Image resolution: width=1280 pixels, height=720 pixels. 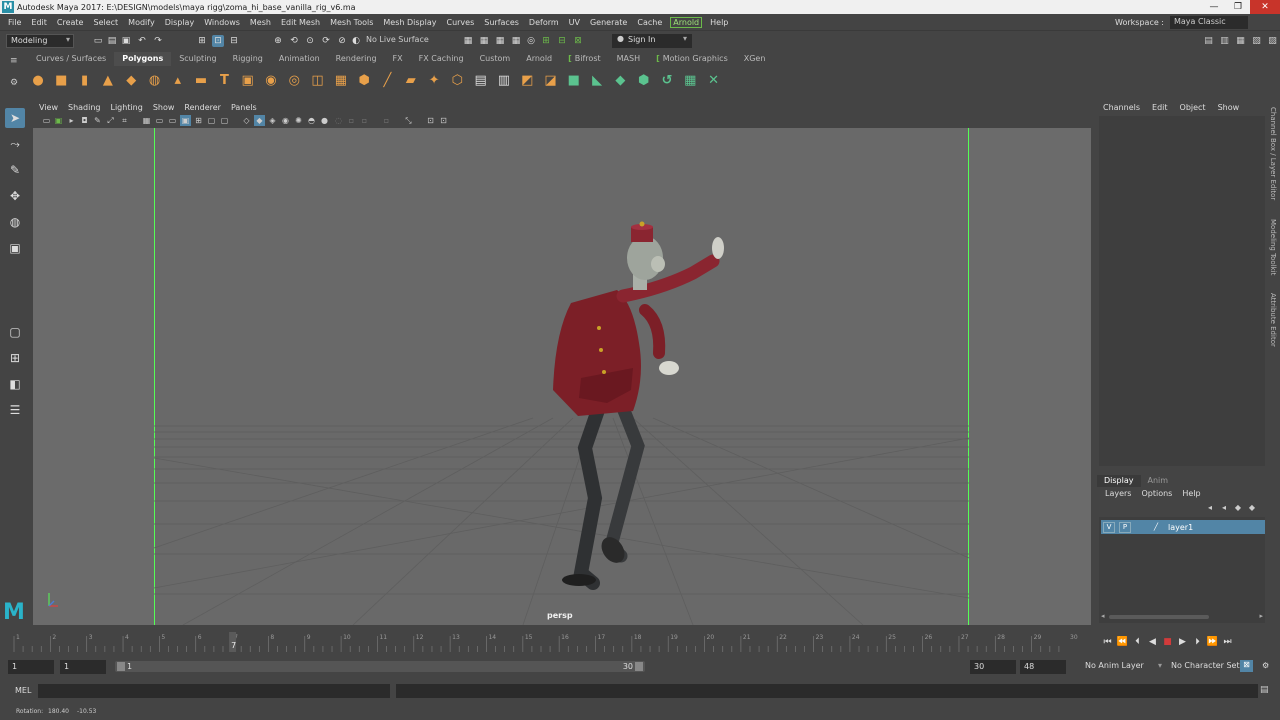 I want to click on safe-title-icon: ▢, so click(x=224, y=120).